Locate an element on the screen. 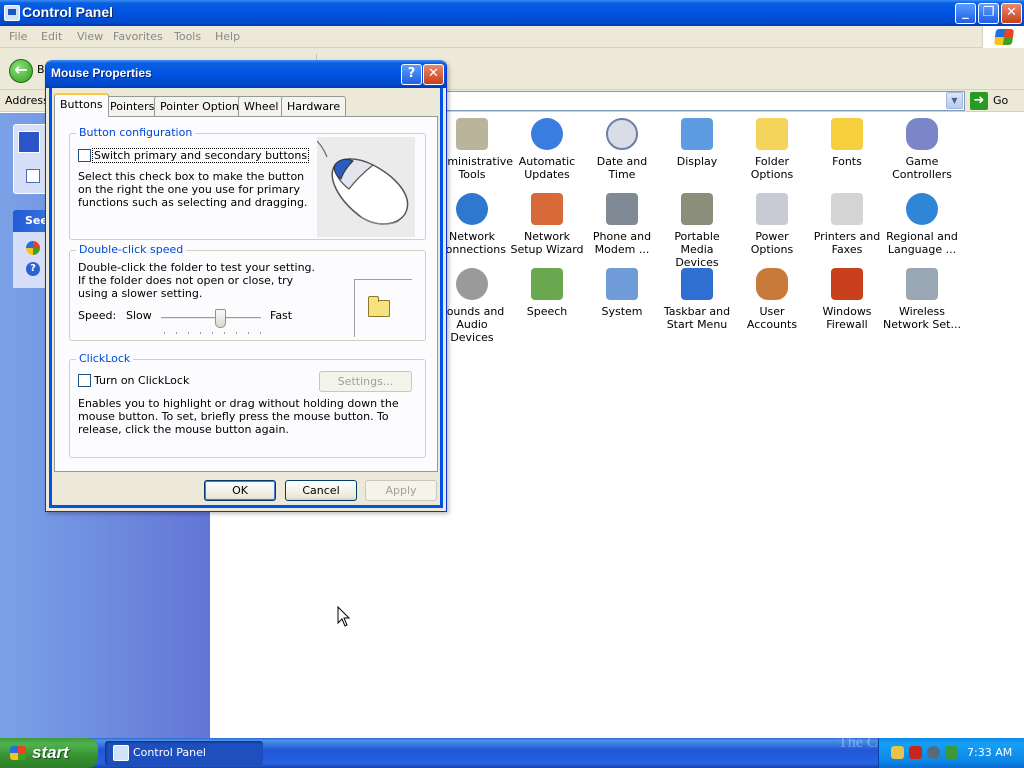  cp-item-label: Date and Time is located at coordinates (622, 168).